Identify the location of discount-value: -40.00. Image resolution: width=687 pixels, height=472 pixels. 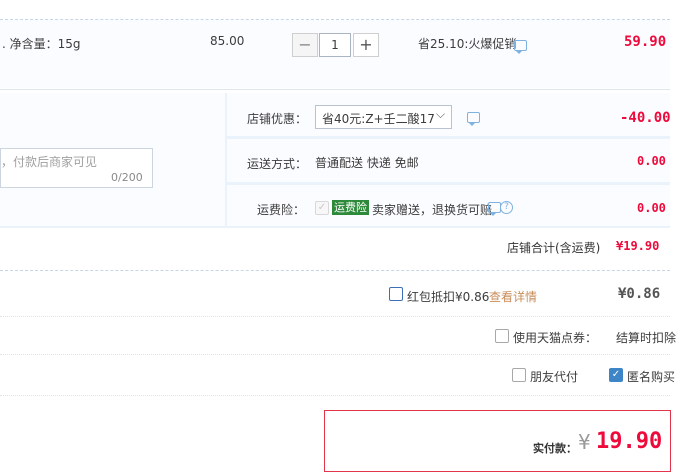
(645, 118).